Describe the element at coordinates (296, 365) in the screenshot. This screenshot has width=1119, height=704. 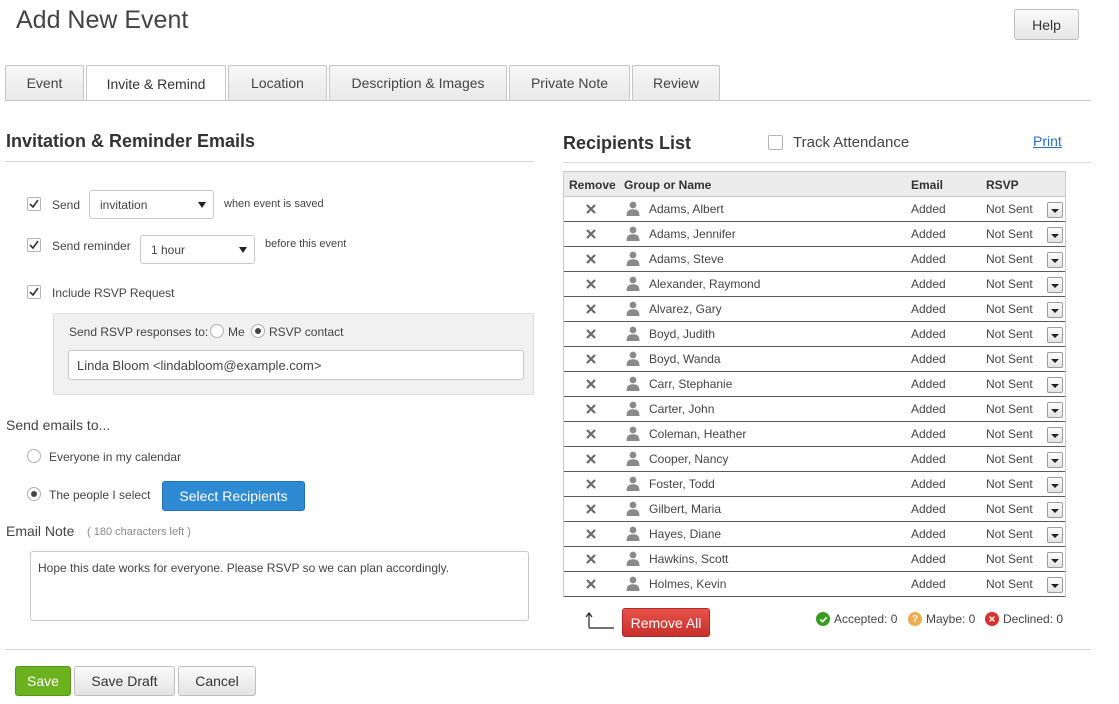
I see `rsvp-contact-input: Linda Bloom <lindabloom@example.com>` at that location.